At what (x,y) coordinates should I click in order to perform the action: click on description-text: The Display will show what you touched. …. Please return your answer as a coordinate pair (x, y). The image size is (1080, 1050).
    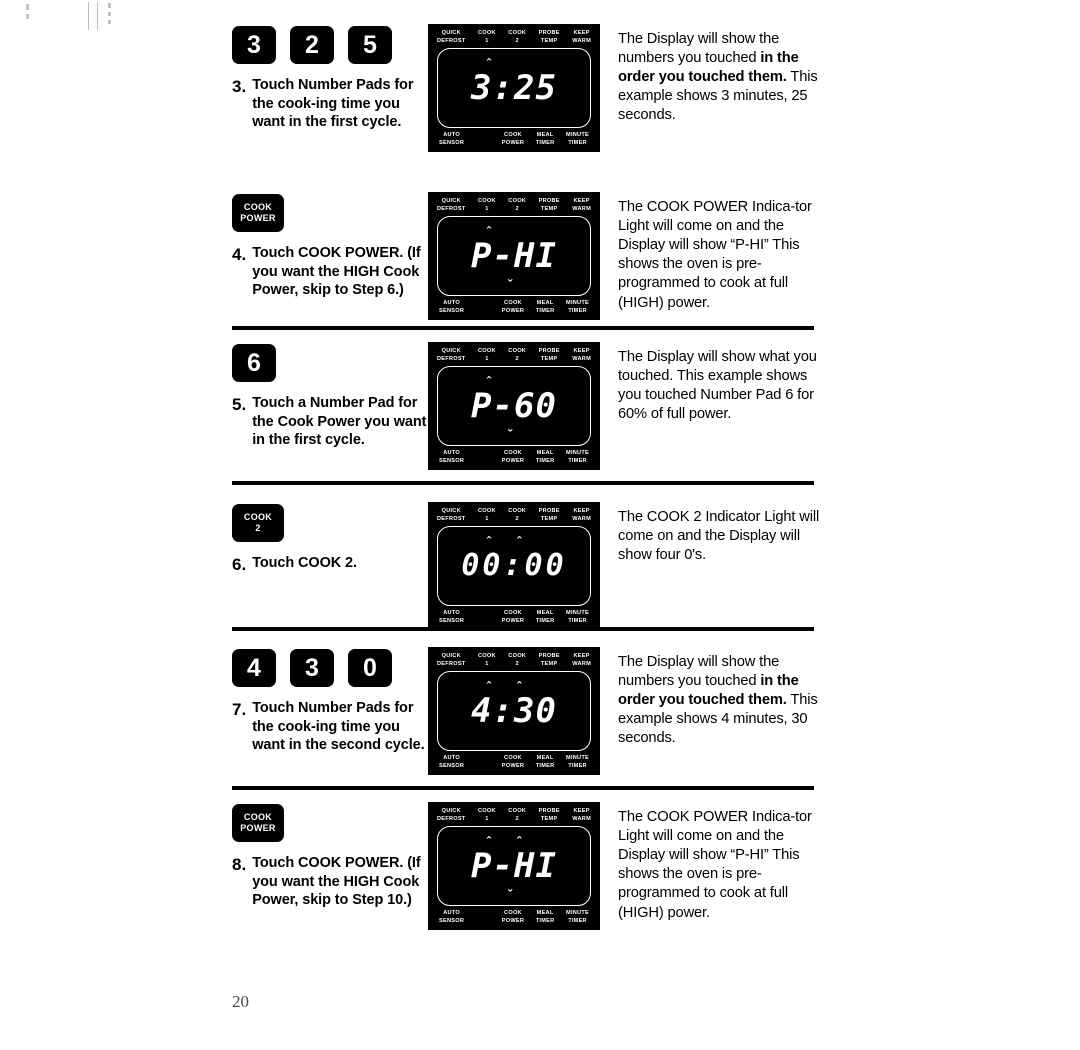
    Looking at the image, I should click on (717, 386).